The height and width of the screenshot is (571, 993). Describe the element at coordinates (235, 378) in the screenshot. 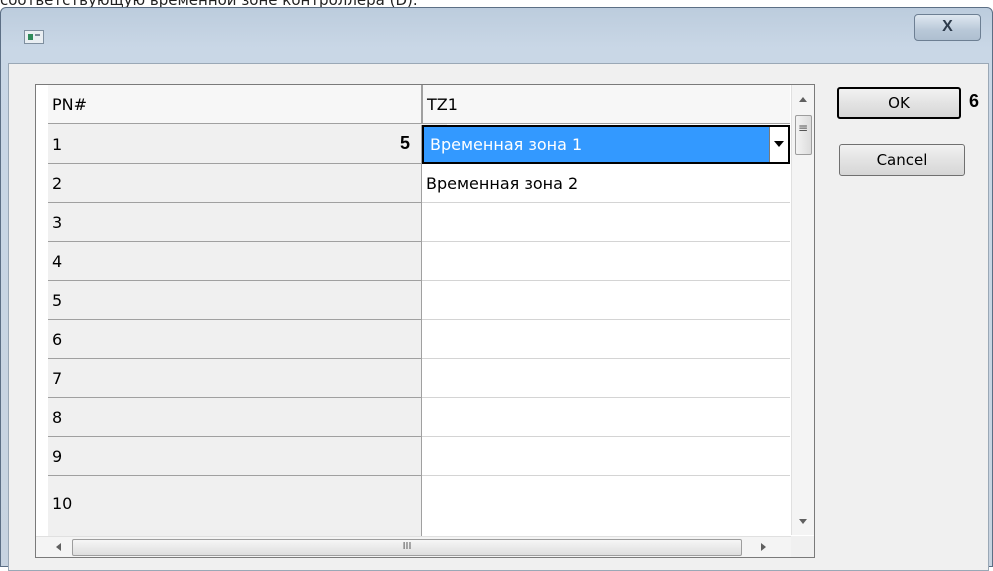

I see `row-number-cell: 7` at that location.